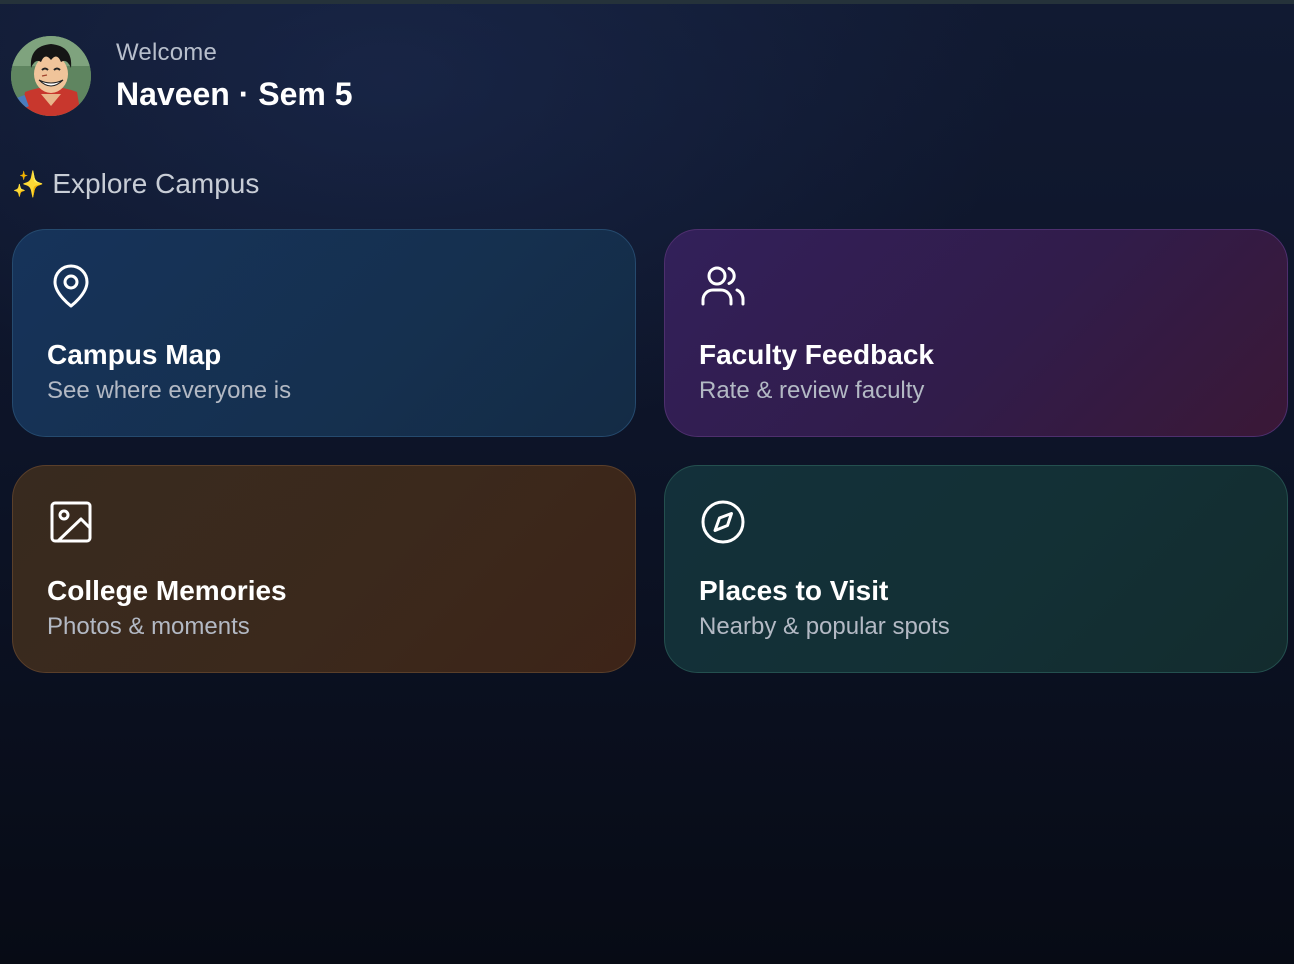 Image resolution: width=1294 pixels, height=964 pixels. What do you see at coordinates (794, 590) in the screenshot?
I see `card-title: Places to Visit` at bounding box center [794, 590].